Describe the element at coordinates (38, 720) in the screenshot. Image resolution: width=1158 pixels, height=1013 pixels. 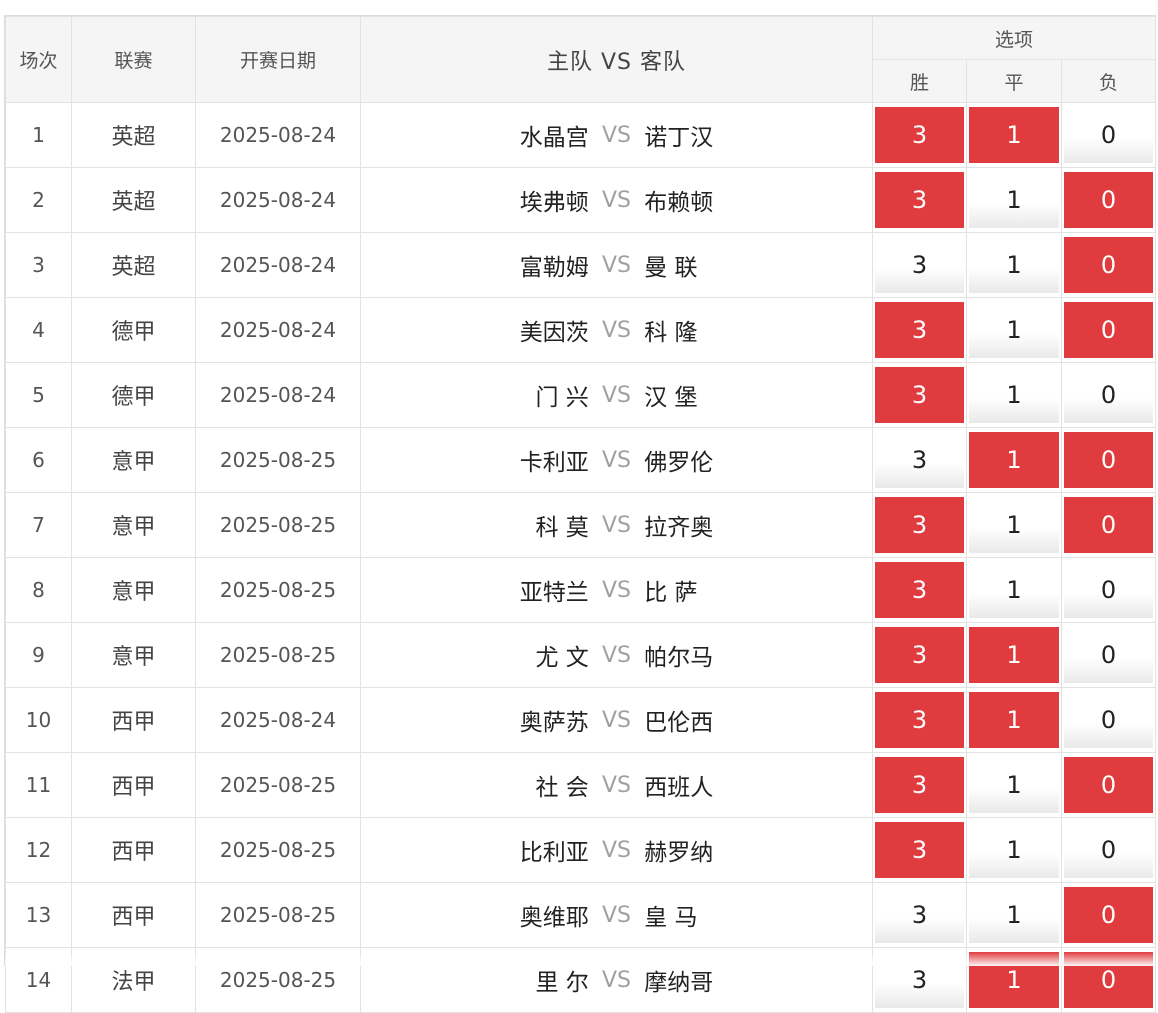
I see `match-index: 10` at that location.